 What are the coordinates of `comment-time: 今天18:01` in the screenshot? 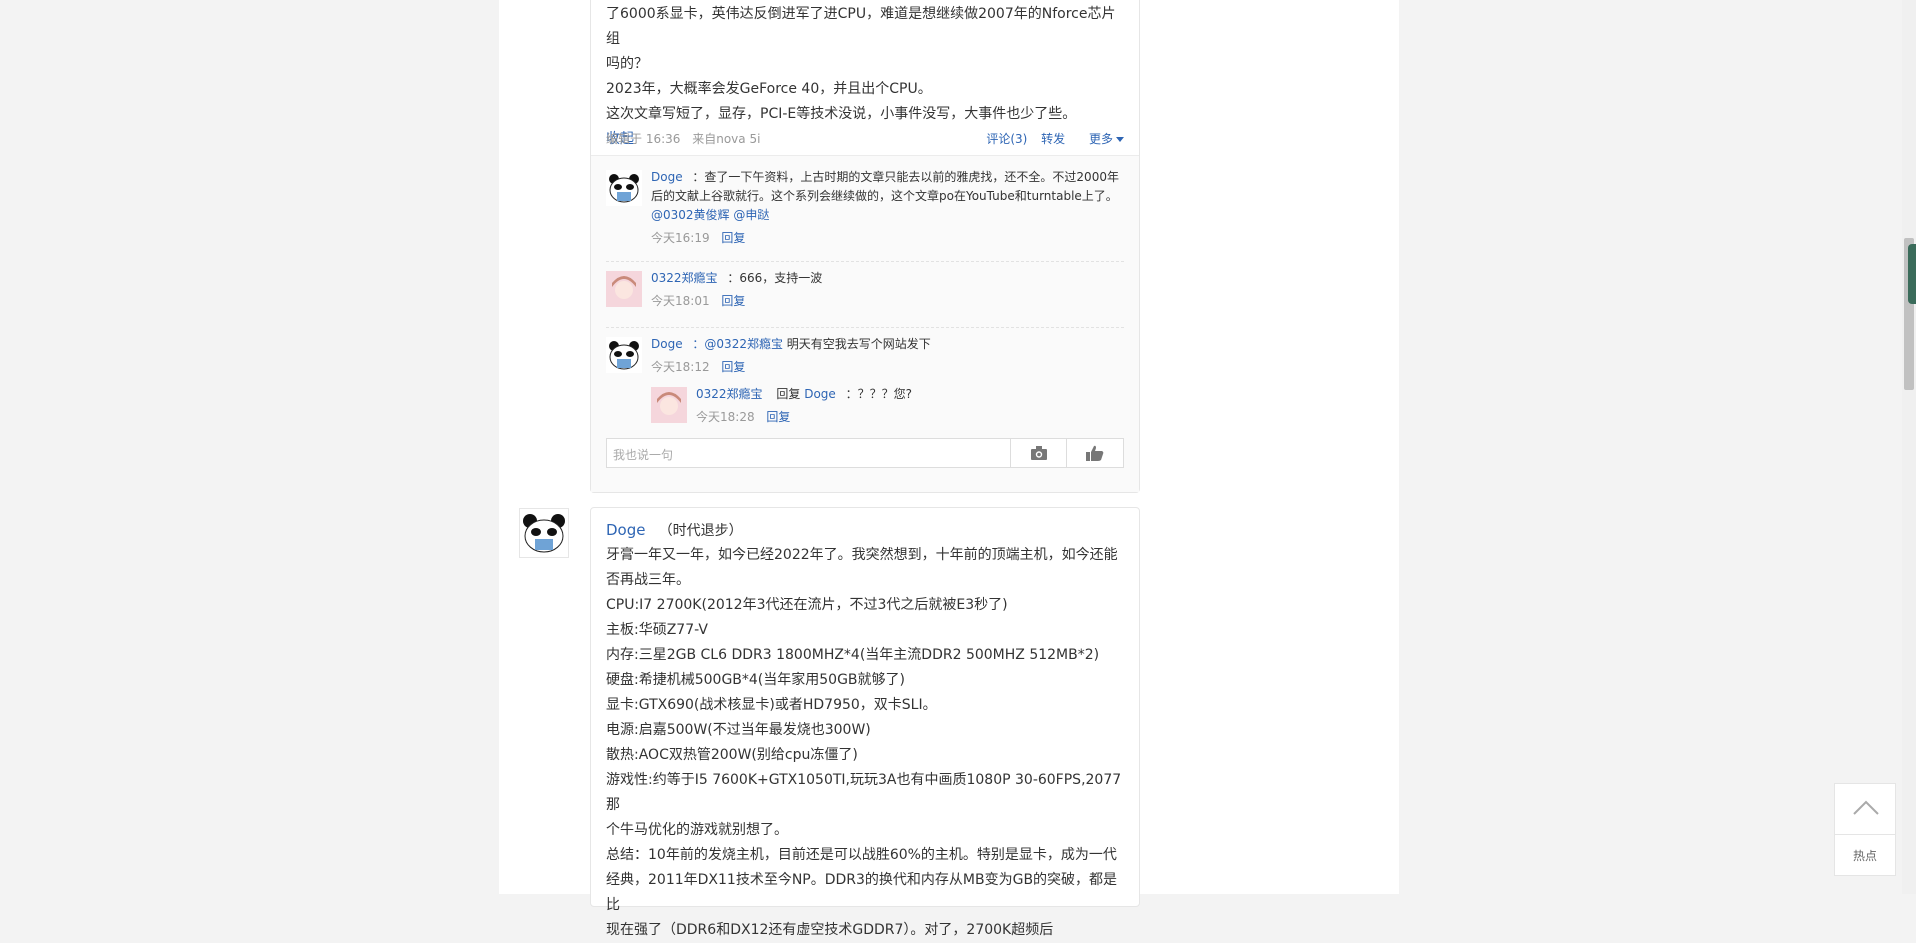 It's located at (680, 301).